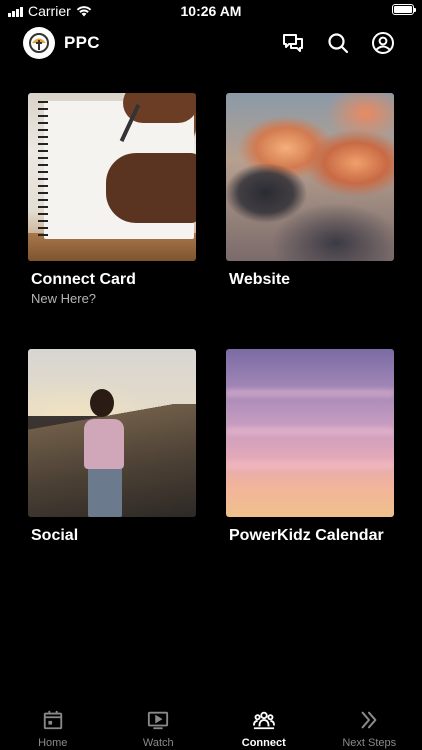  Describe the element at coordinates (158, 720) in the screenshot. I see `play-icon` at that location.